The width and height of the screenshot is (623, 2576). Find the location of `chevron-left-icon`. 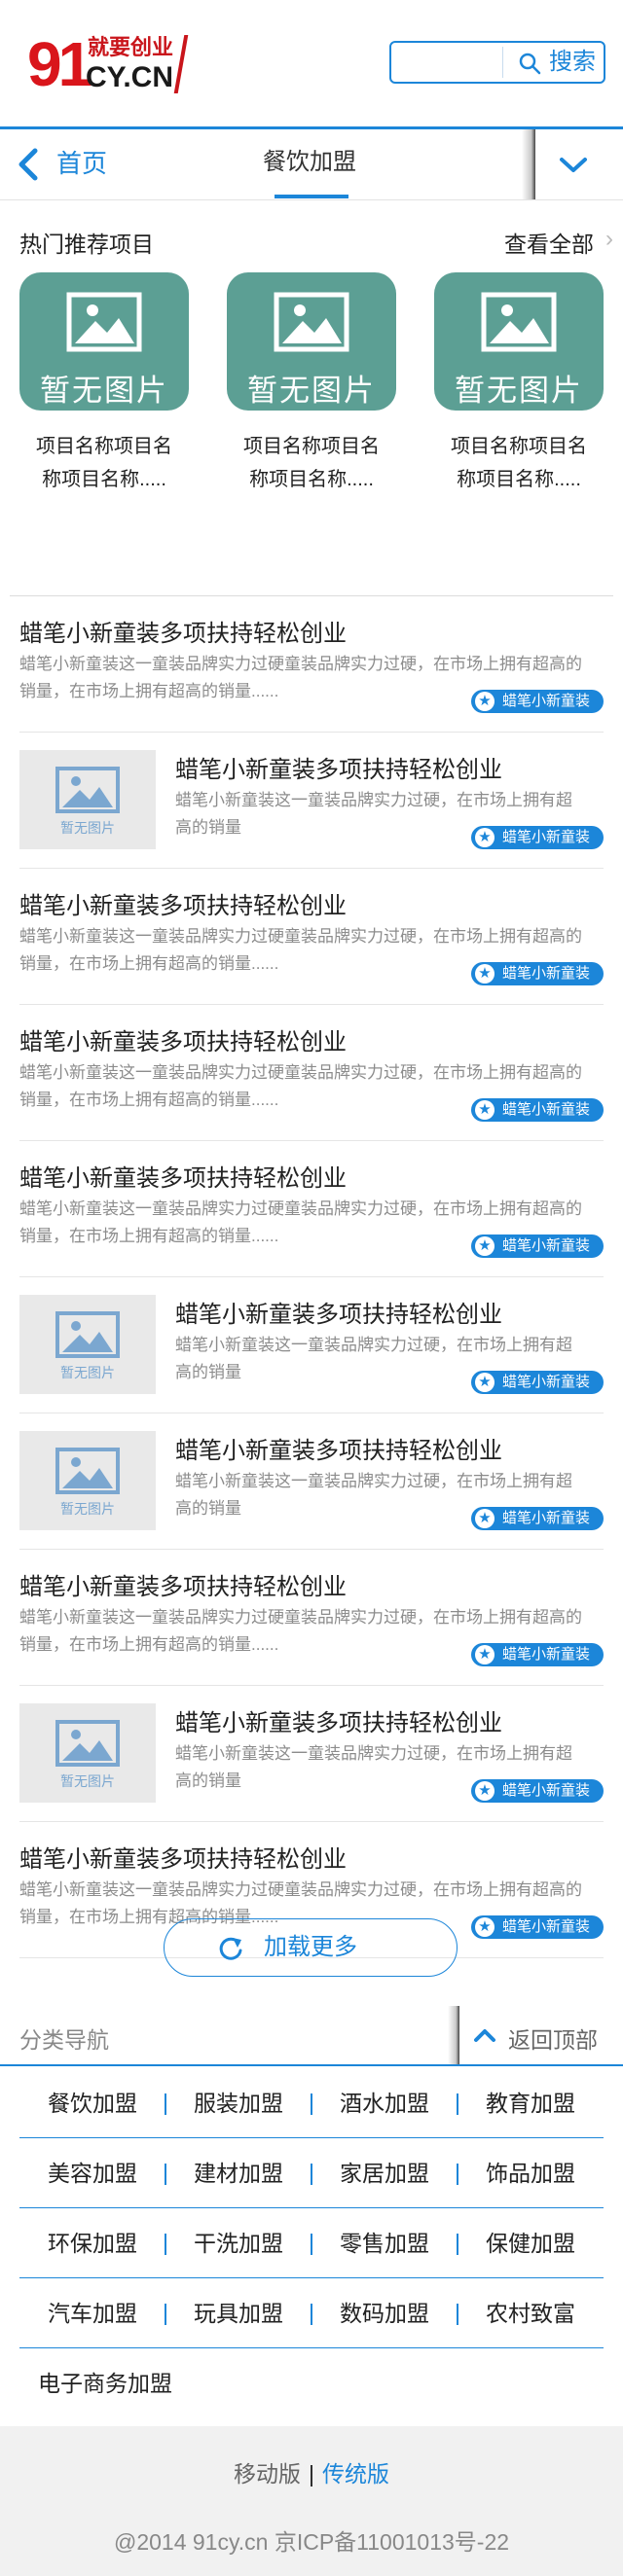

chevron-left-icon is located at coordinates (28, 164).